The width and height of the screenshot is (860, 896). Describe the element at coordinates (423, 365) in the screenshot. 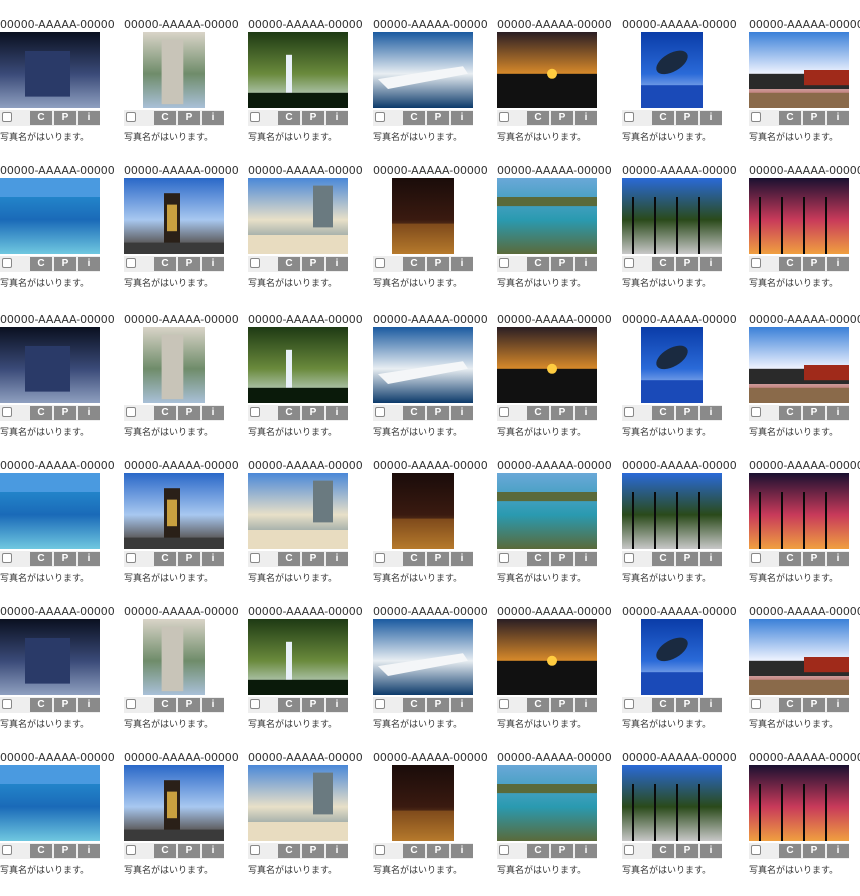

I see `photo-cruise-ship` at that location.